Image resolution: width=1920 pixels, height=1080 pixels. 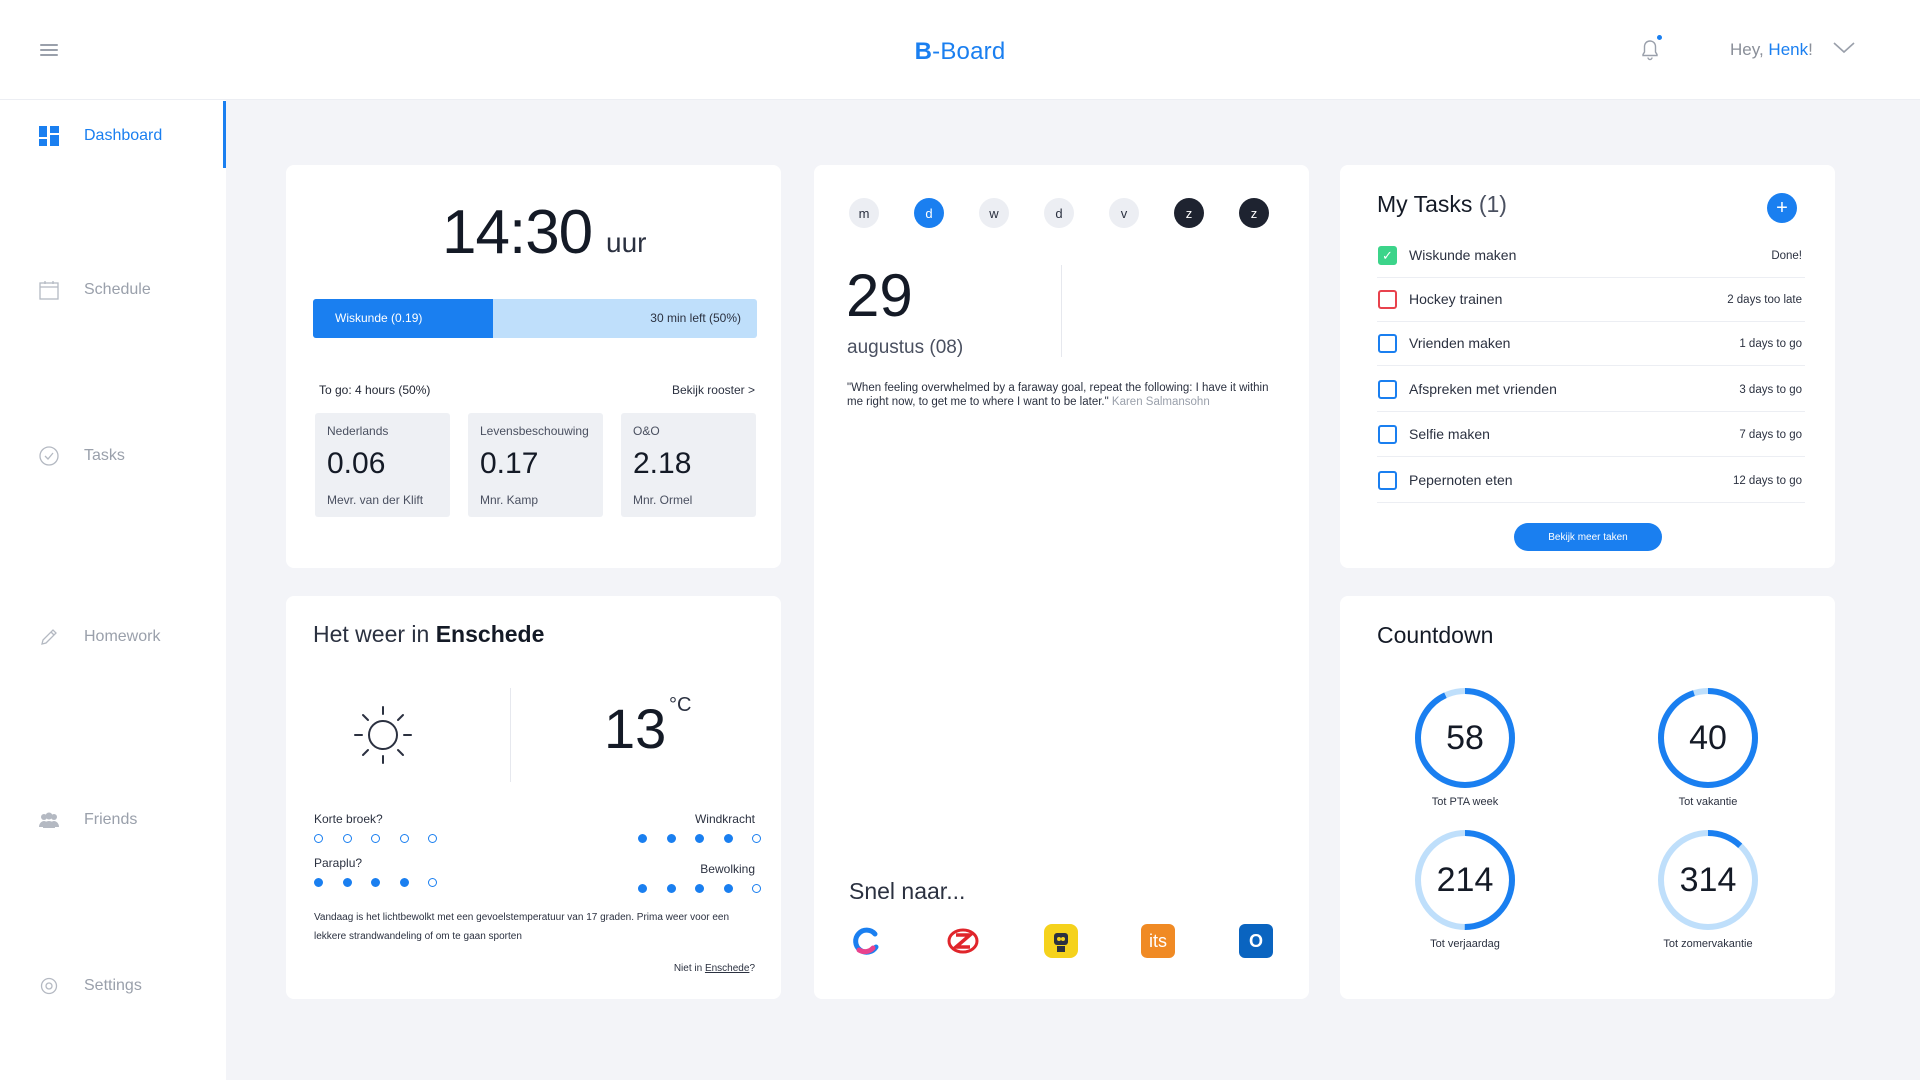 I want to click on day-button: v, so click(x=1124, y=213).